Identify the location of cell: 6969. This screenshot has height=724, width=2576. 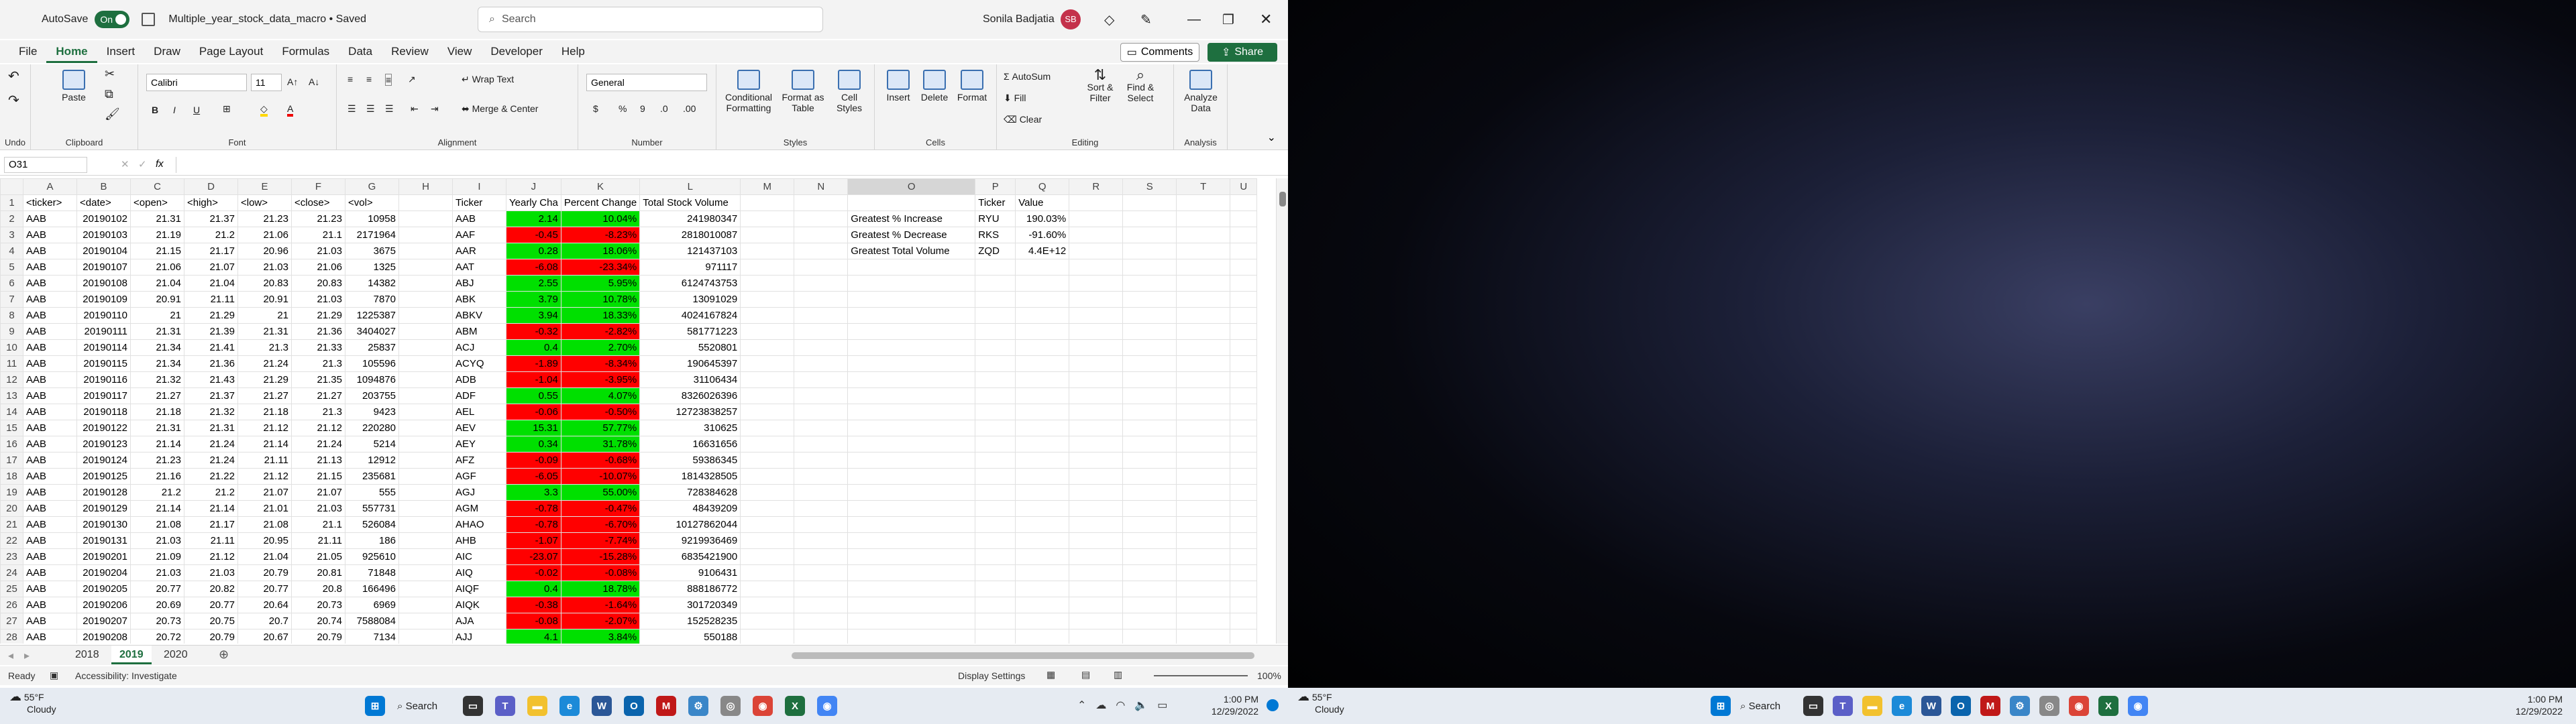
(372, 605).